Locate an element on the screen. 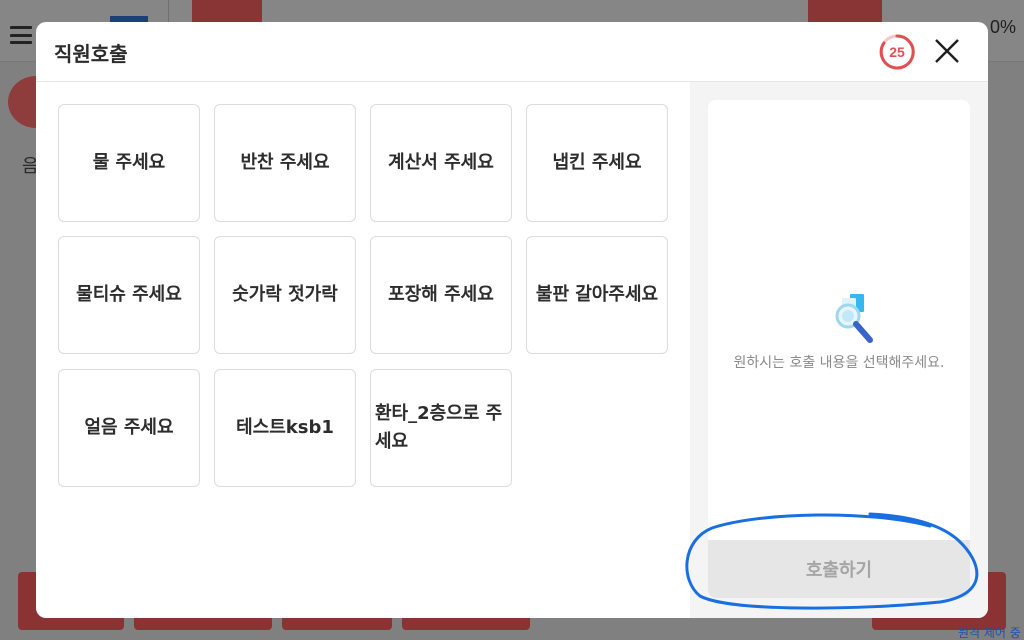 The height and width of the screenshot is (640, 1024). modal-header: 직원호출 25 is located at coordinates (512, 52).